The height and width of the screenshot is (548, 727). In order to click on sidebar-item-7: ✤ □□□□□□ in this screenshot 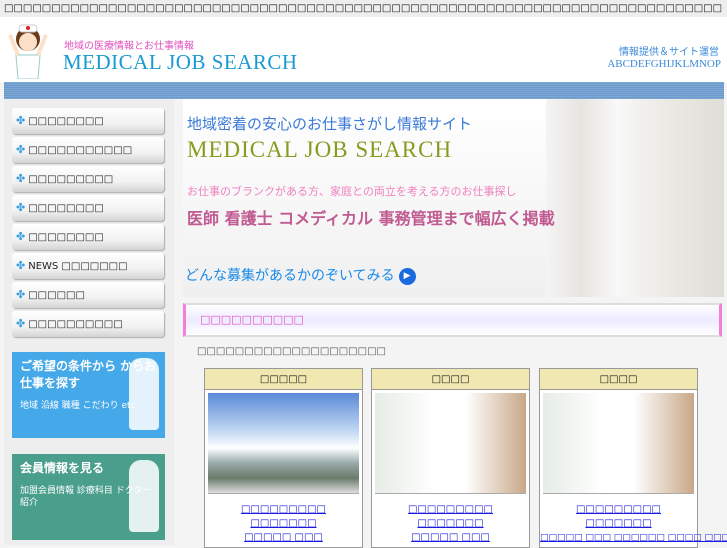, I will do `click(88, 295)`.